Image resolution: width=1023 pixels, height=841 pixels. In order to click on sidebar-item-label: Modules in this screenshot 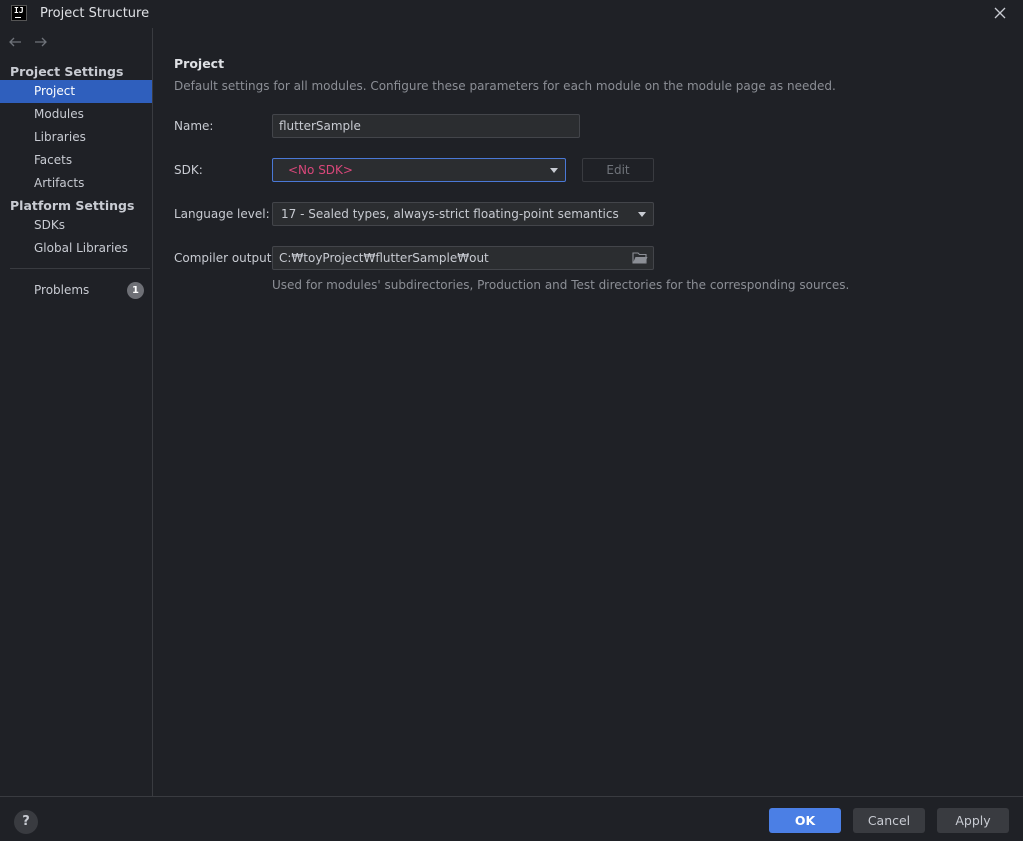, I will do `click(59, 114)`.